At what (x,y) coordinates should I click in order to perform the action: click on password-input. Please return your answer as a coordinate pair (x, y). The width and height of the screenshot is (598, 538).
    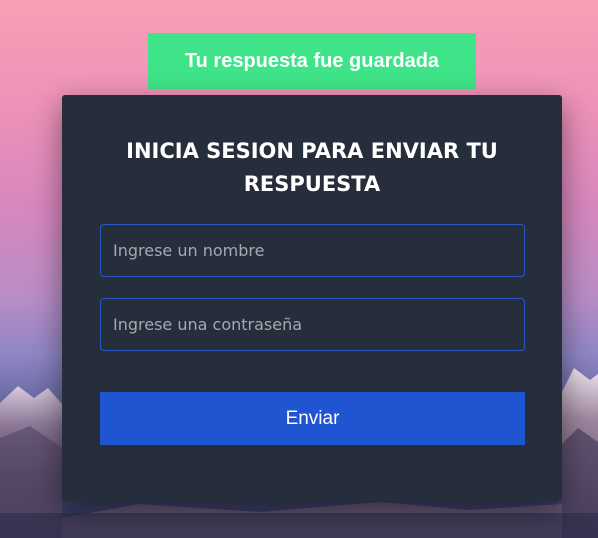
    Looking at the image, I should click on (312, 324).